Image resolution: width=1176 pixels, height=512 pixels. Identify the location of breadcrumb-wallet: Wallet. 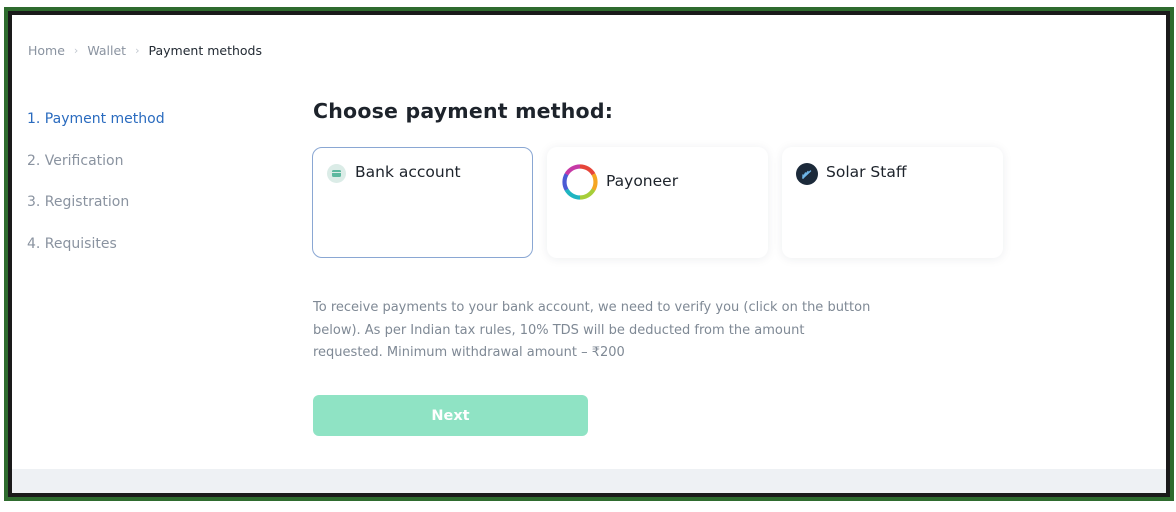
(106, 50).